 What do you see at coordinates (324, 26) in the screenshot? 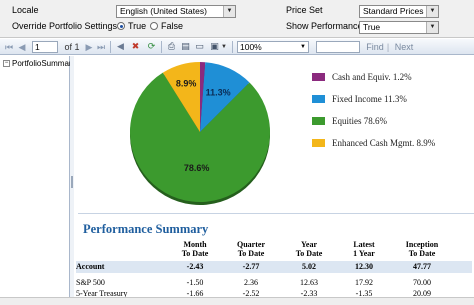
I see `show-performance-label: Show Performance` at bounding box center [324, 26].